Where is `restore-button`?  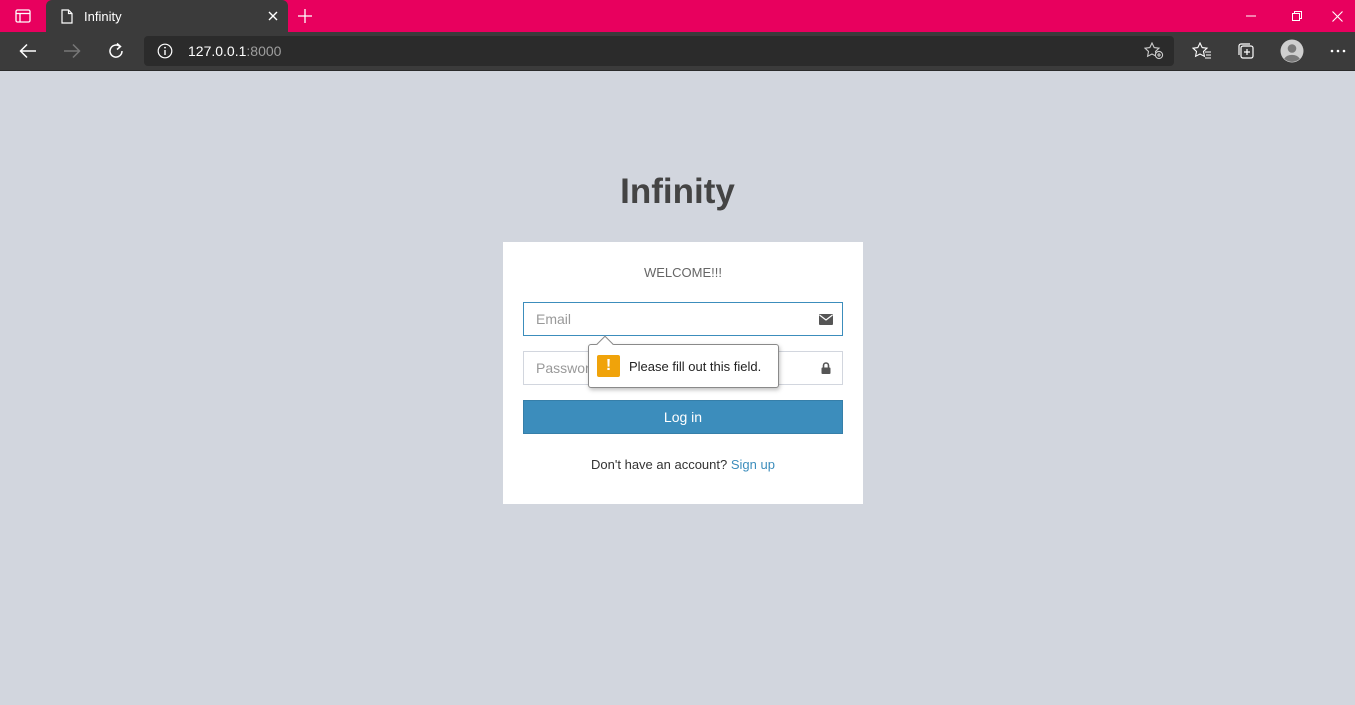
restore-button is located at coordinates (1297, 16).